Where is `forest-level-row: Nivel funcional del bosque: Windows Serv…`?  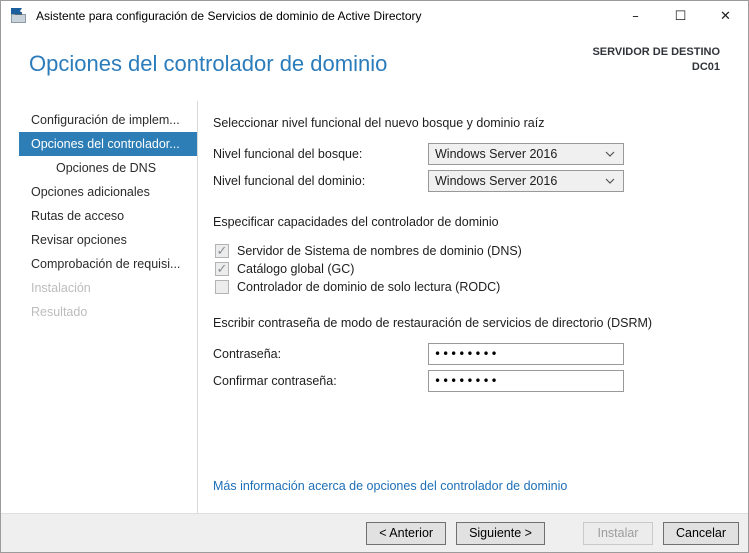
forest-level-row: Nivel funcional del bosque: Windows Serv… is located at coordinates (470, 154).